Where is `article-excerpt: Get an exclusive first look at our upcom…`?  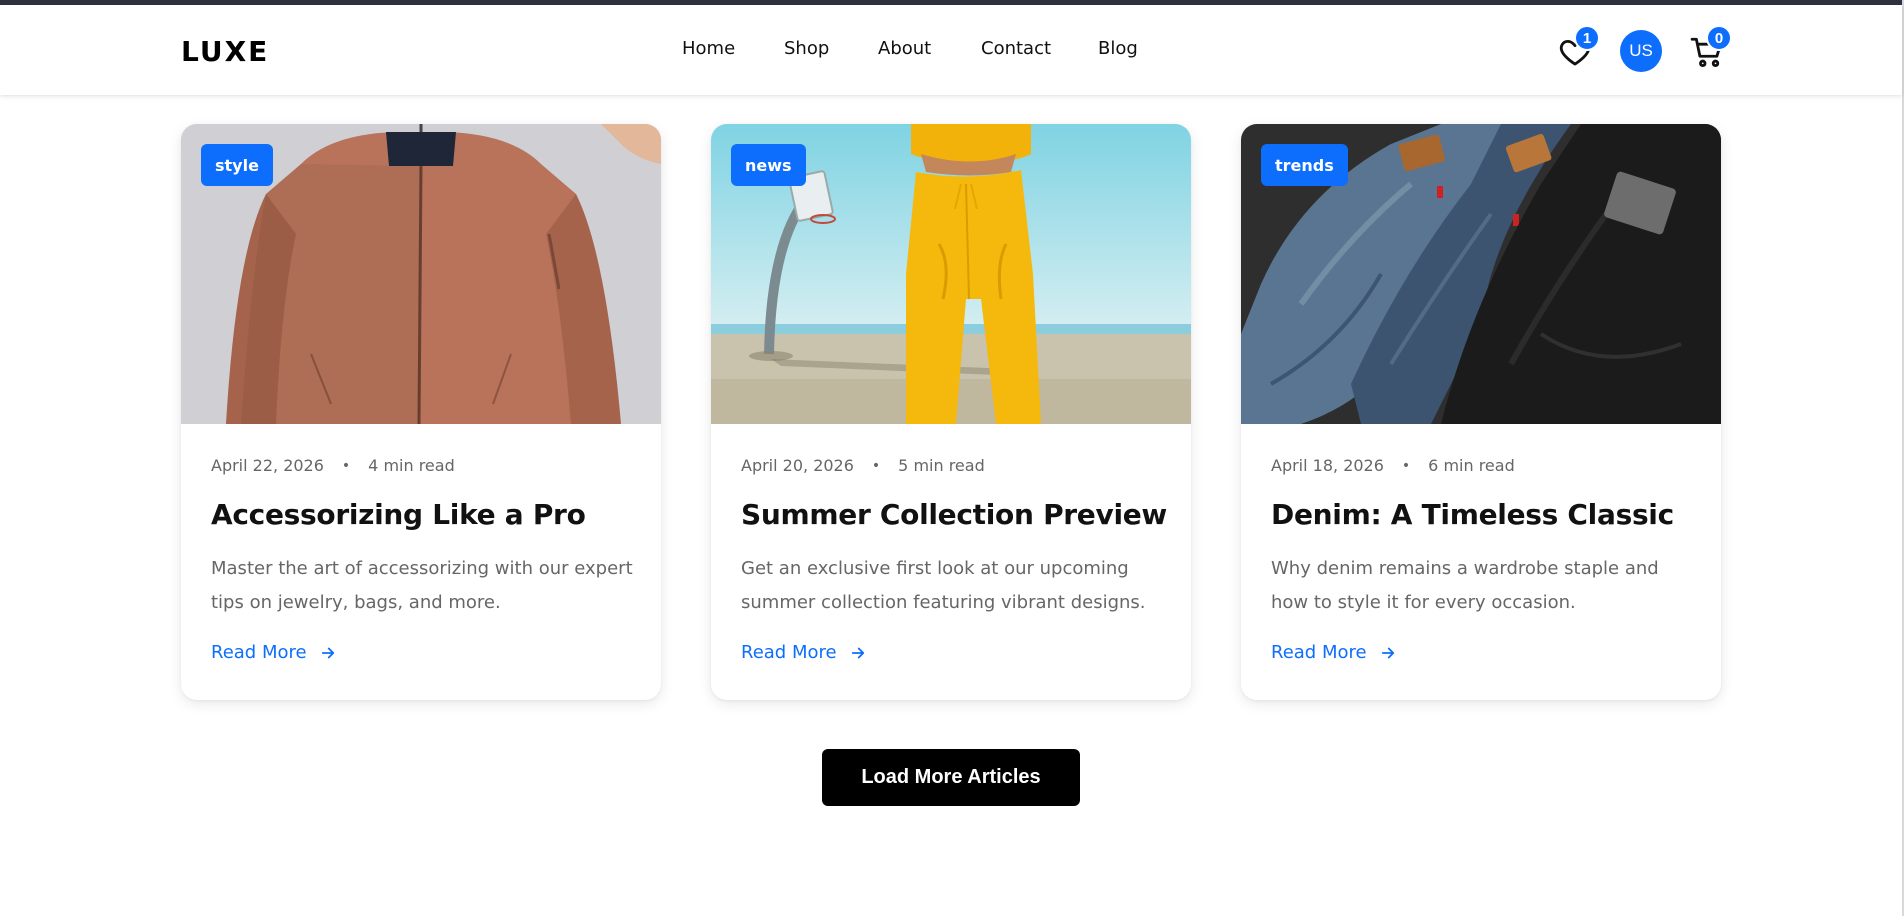
article-excerpt: Get an exclusive first look at our upcom… is located at coordinates (943, 585).